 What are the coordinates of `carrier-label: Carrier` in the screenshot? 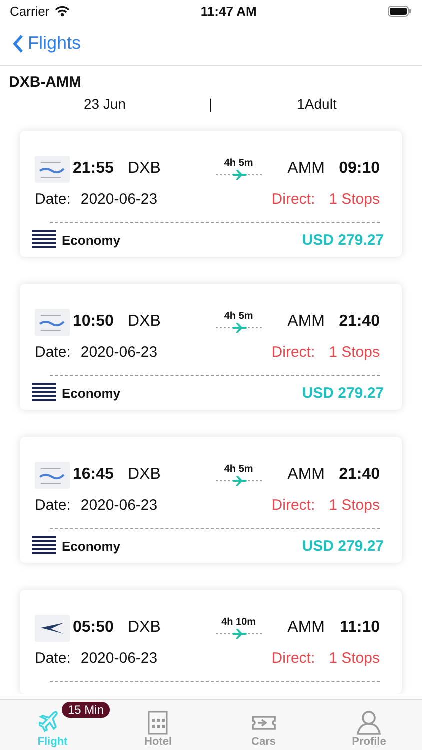 It's located at (30, 11).